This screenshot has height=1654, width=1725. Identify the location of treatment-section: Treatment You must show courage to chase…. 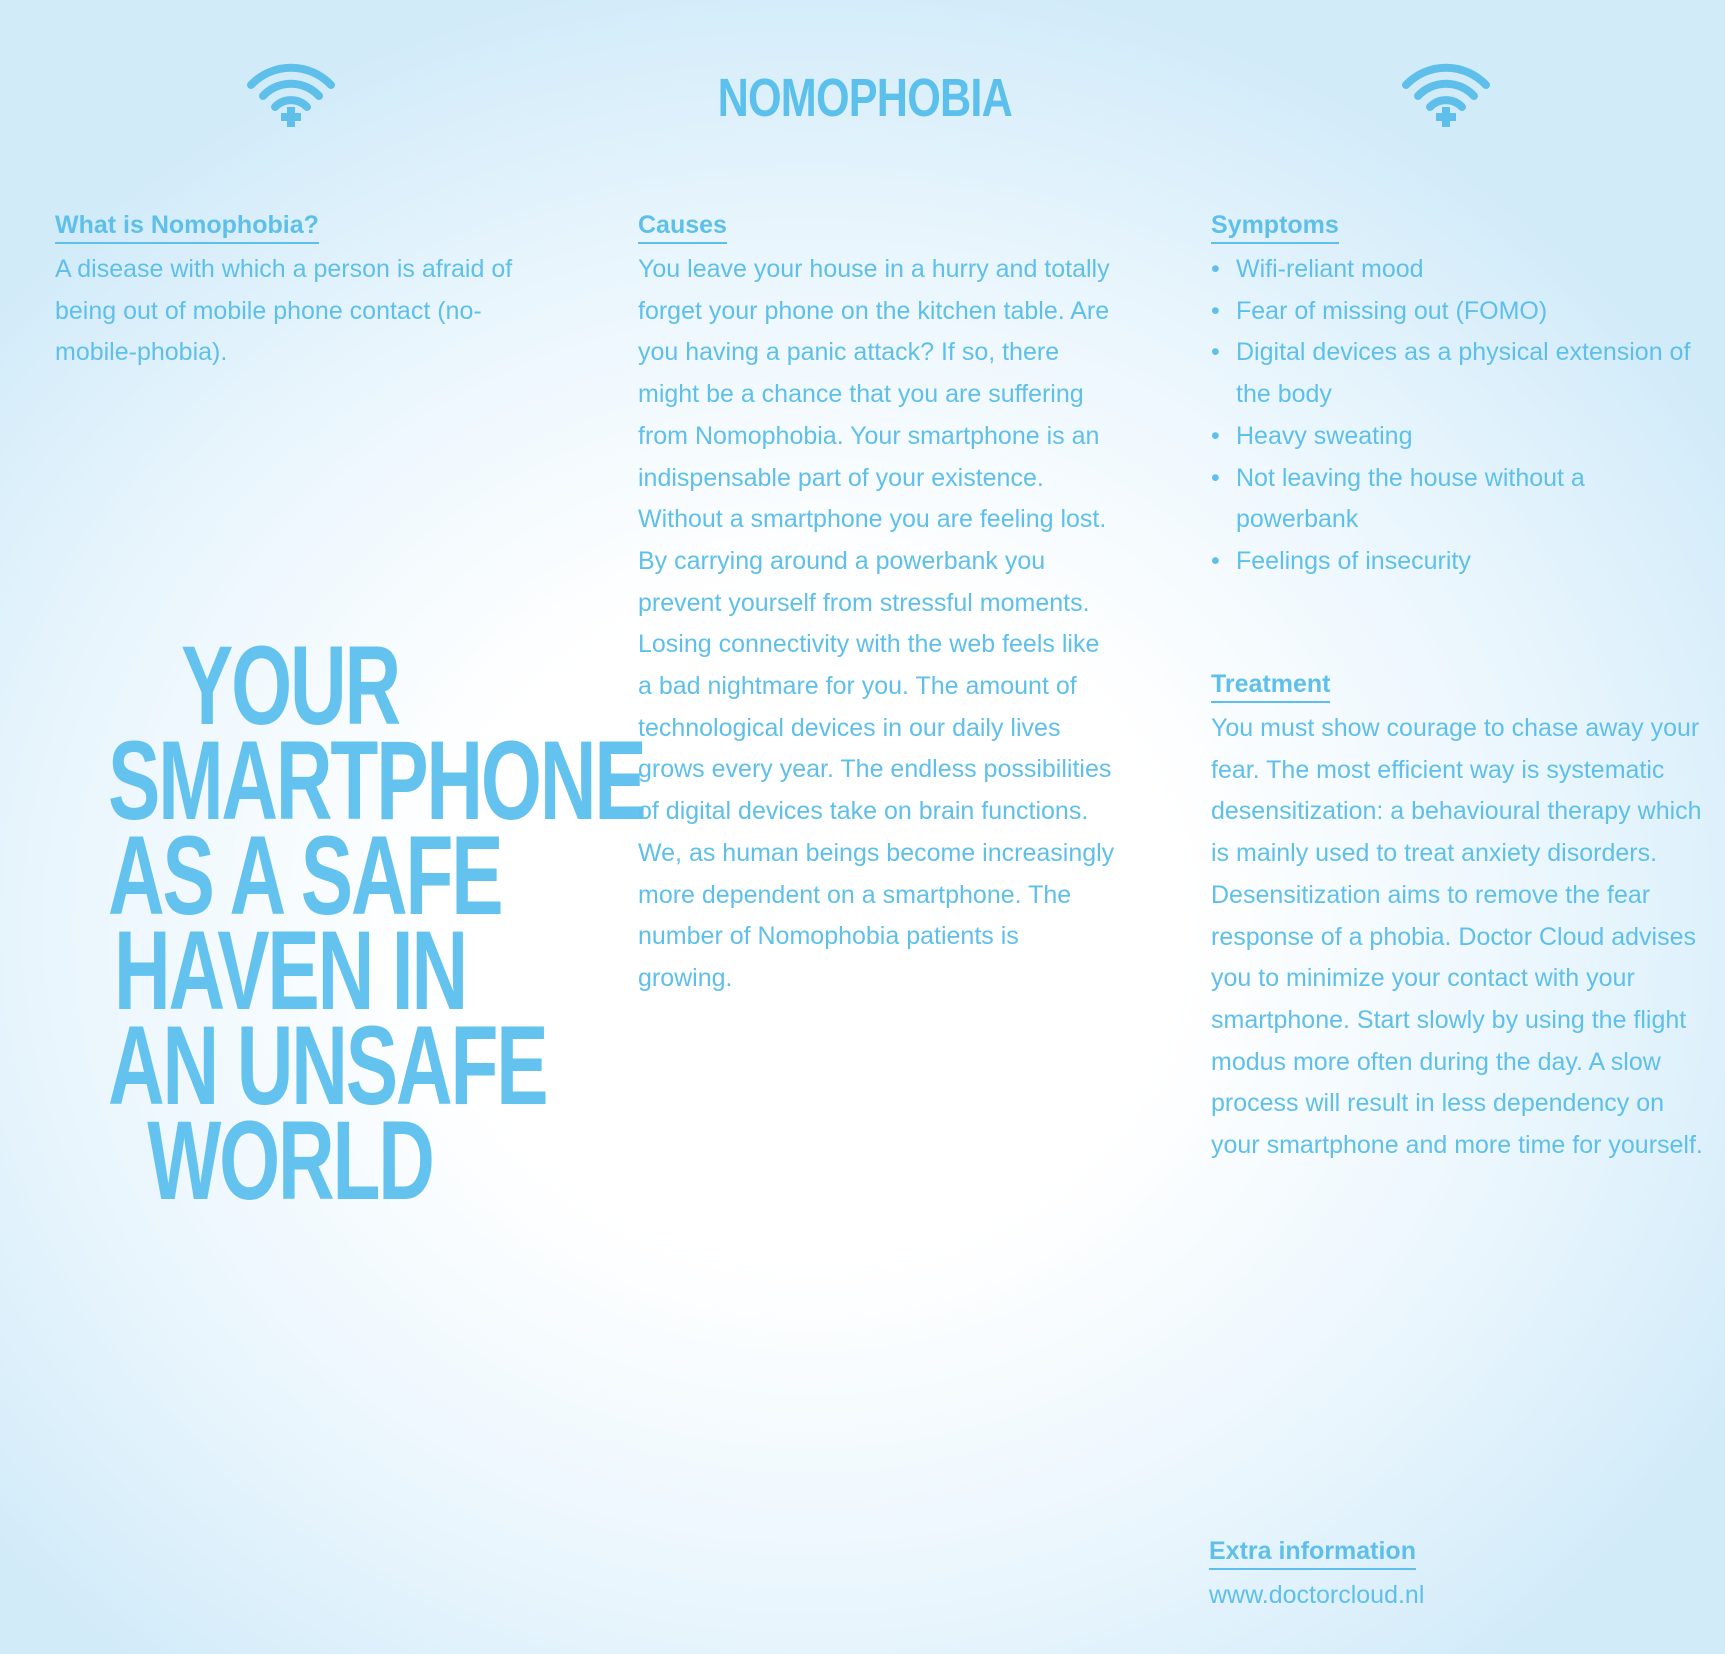
(1461, 915).